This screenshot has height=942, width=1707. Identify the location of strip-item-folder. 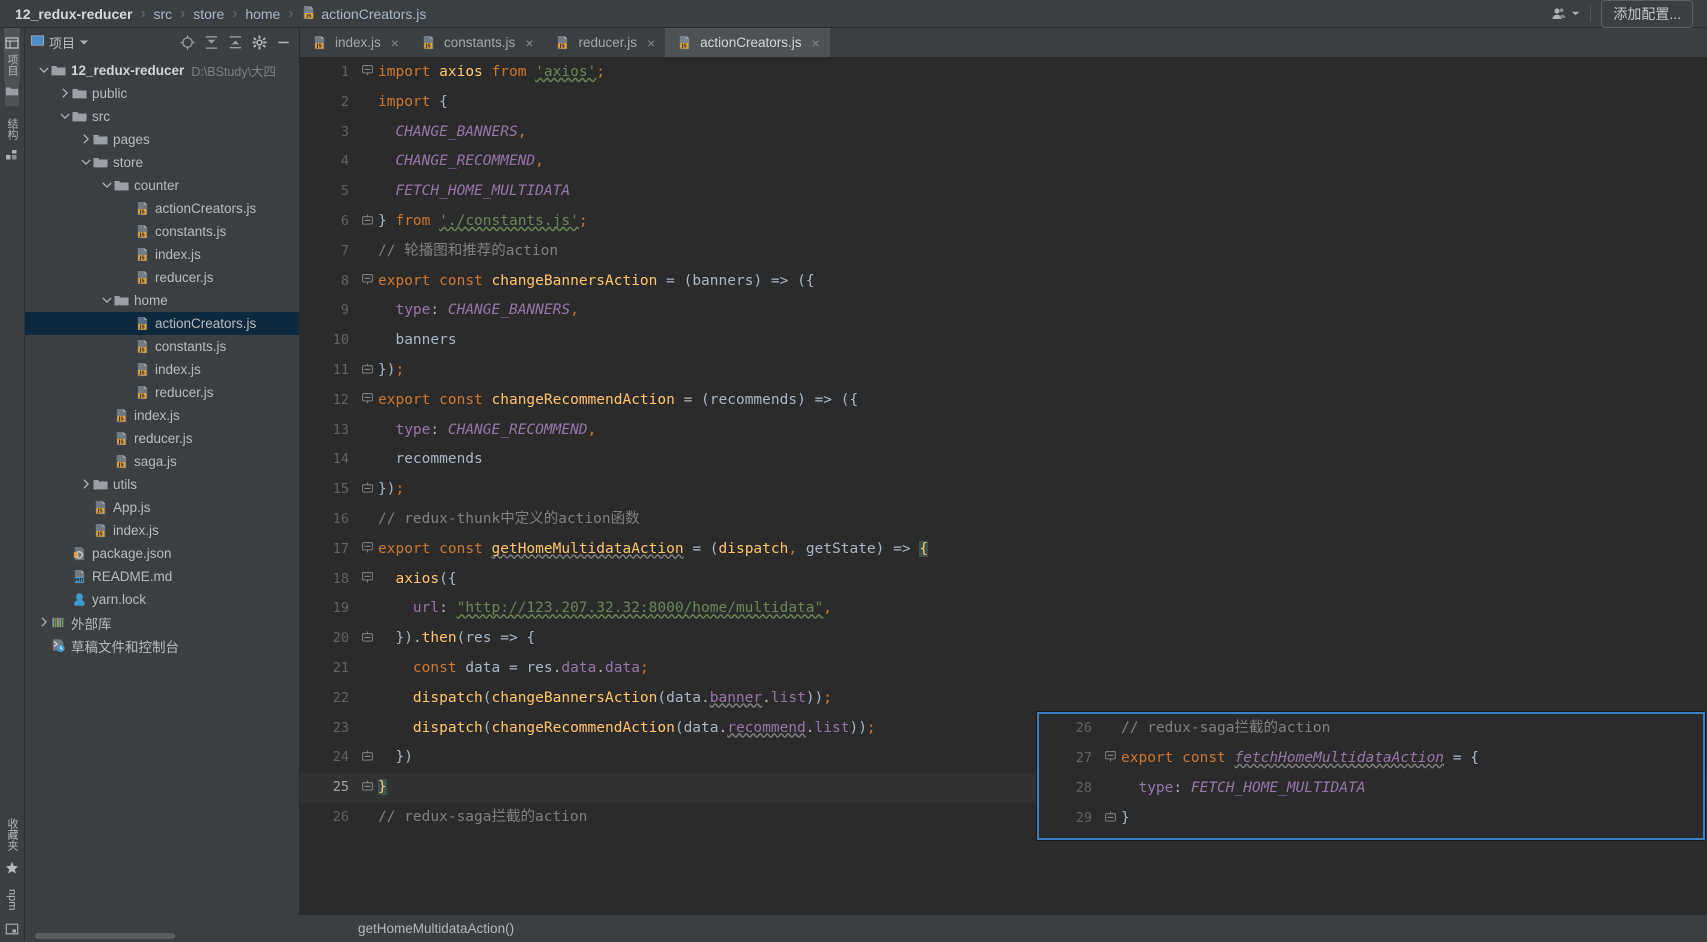
(12, 94).